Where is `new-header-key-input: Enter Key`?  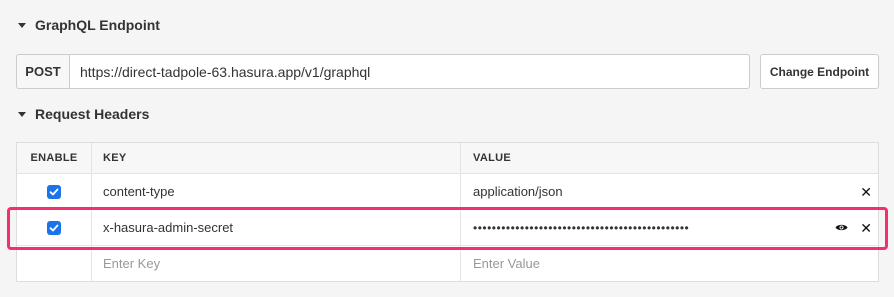
new-header-key-input: Enter Key is located at coordinates (276, 263).